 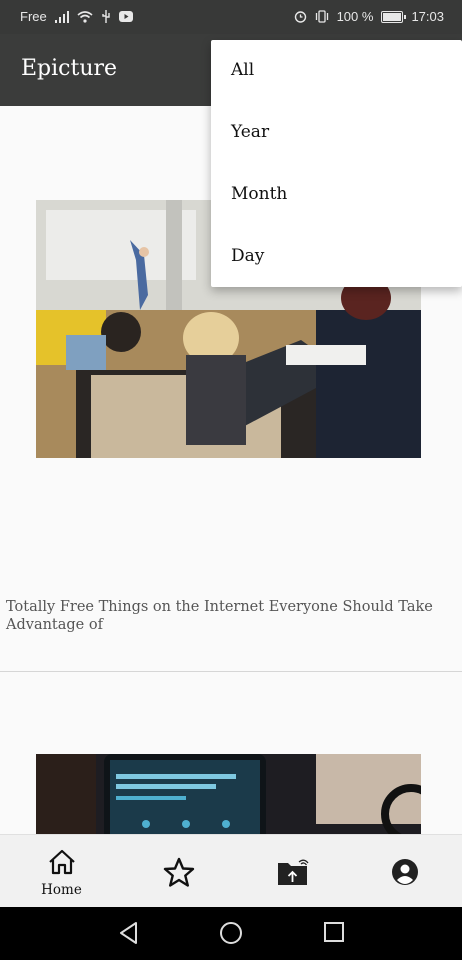 I want to click on filter-menu: All Year Month Day, so click(x=336, y=163).